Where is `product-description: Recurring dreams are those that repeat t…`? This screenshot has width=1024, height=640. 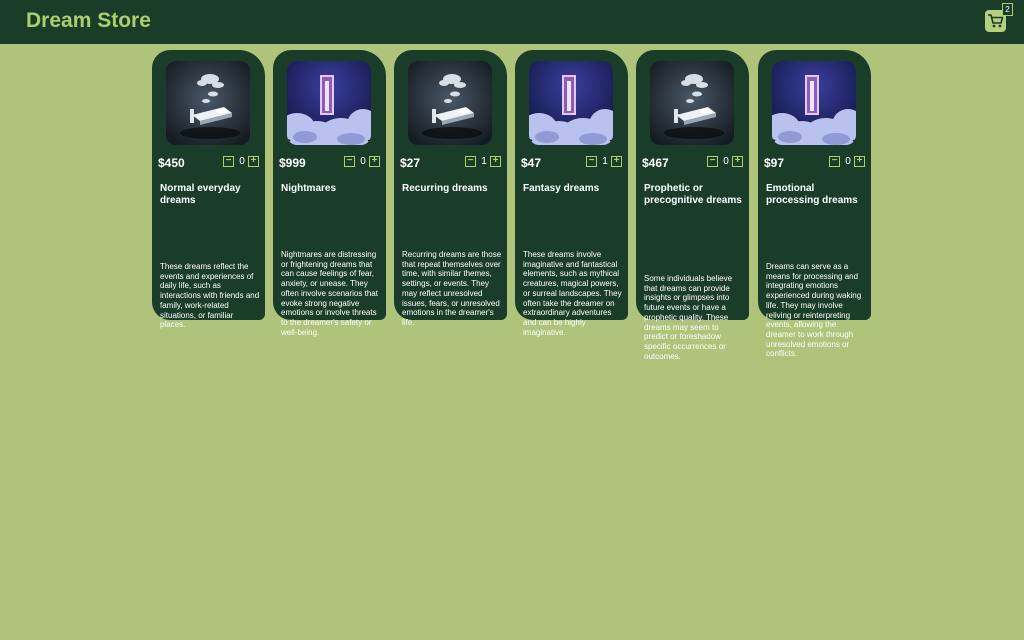 product-description: Recurring dreams are those that repeat t… is located at coordinates (452, 288).